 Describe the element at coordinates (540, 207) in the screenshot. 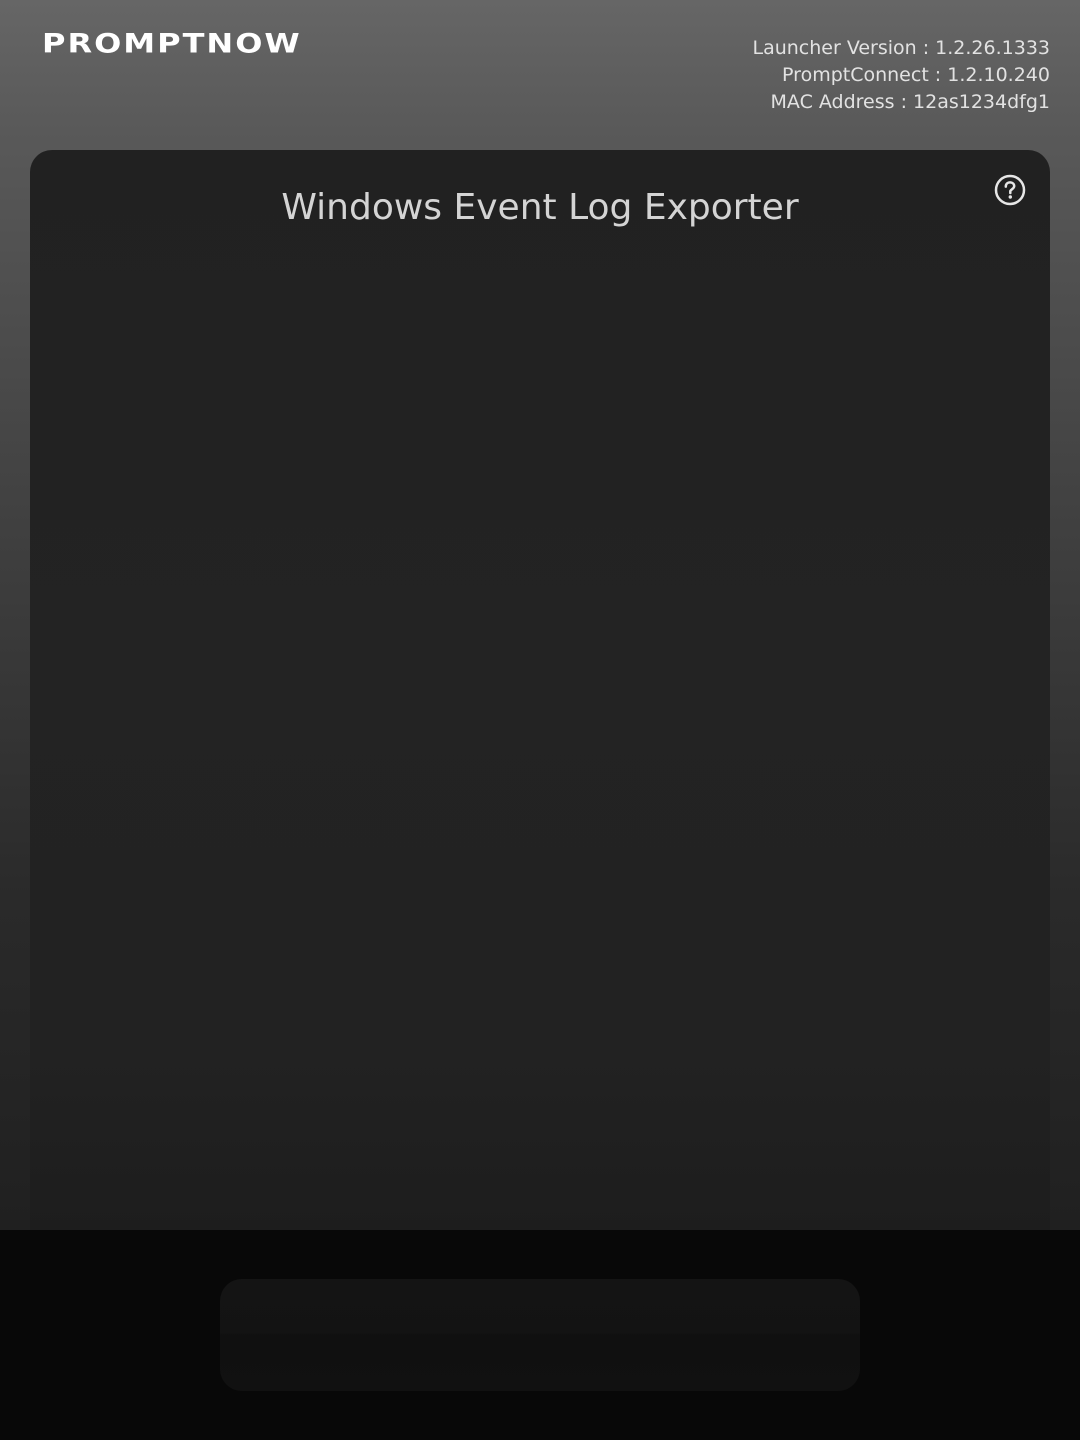

I see `panel-title: Windows Event Log Exporter` at that location.